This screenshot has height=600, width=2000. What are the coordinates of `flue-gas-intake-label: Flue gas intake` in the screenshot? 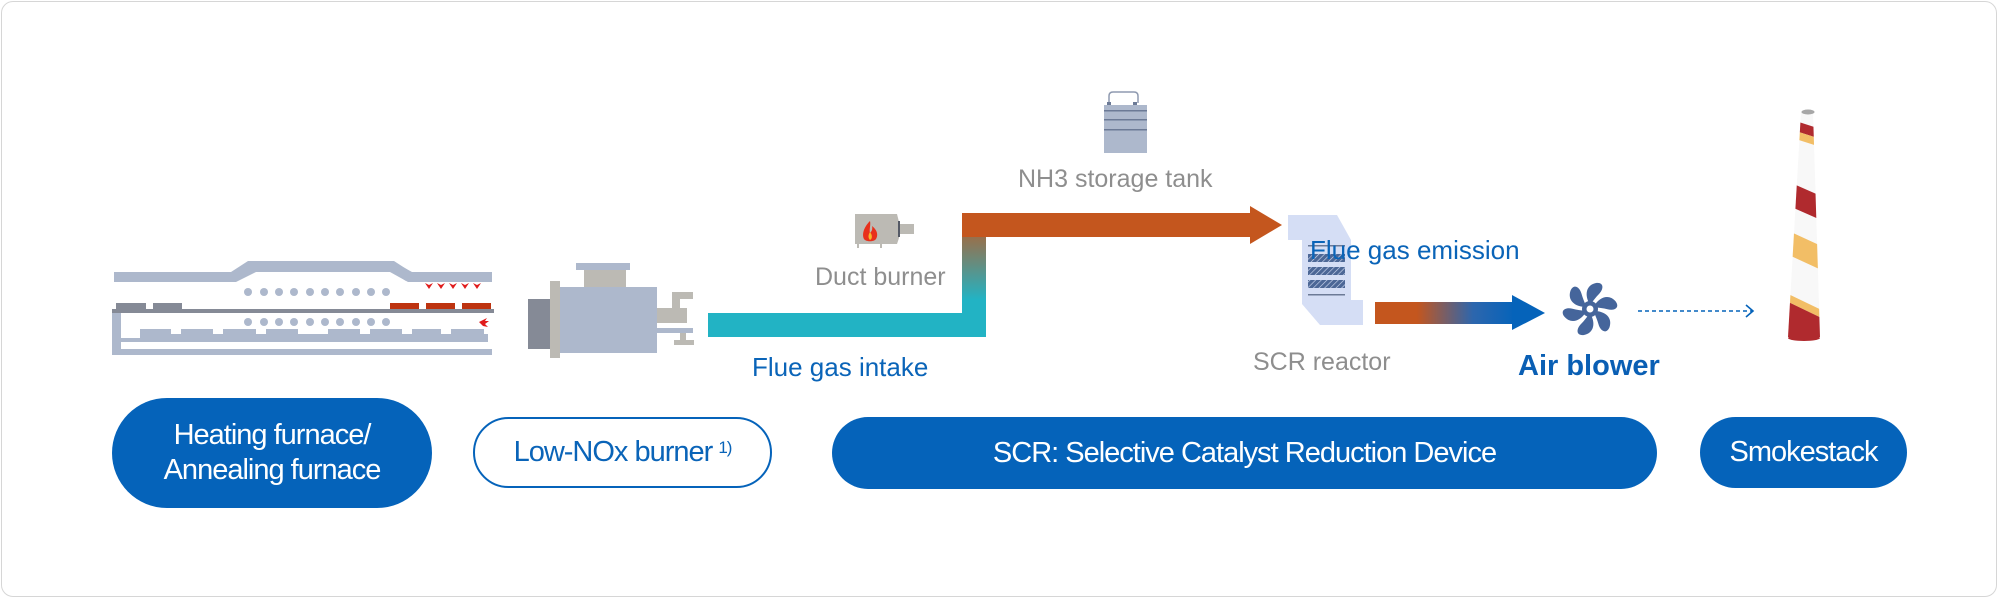 It's located at (840, 367).